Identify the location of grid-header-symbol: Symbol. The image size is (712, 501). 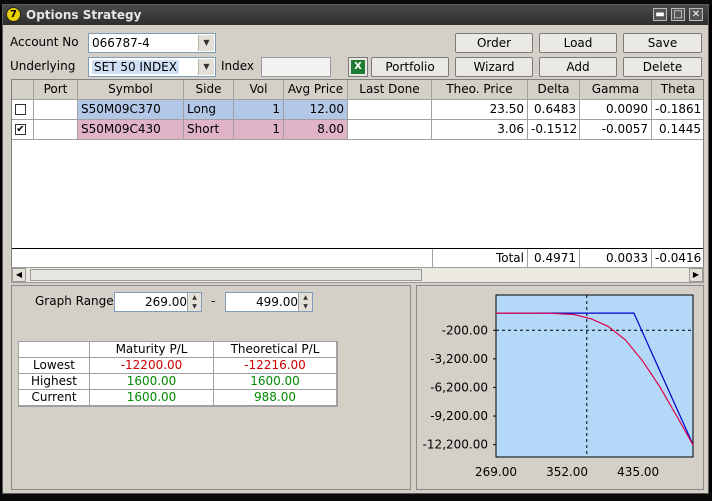
(131, 90).